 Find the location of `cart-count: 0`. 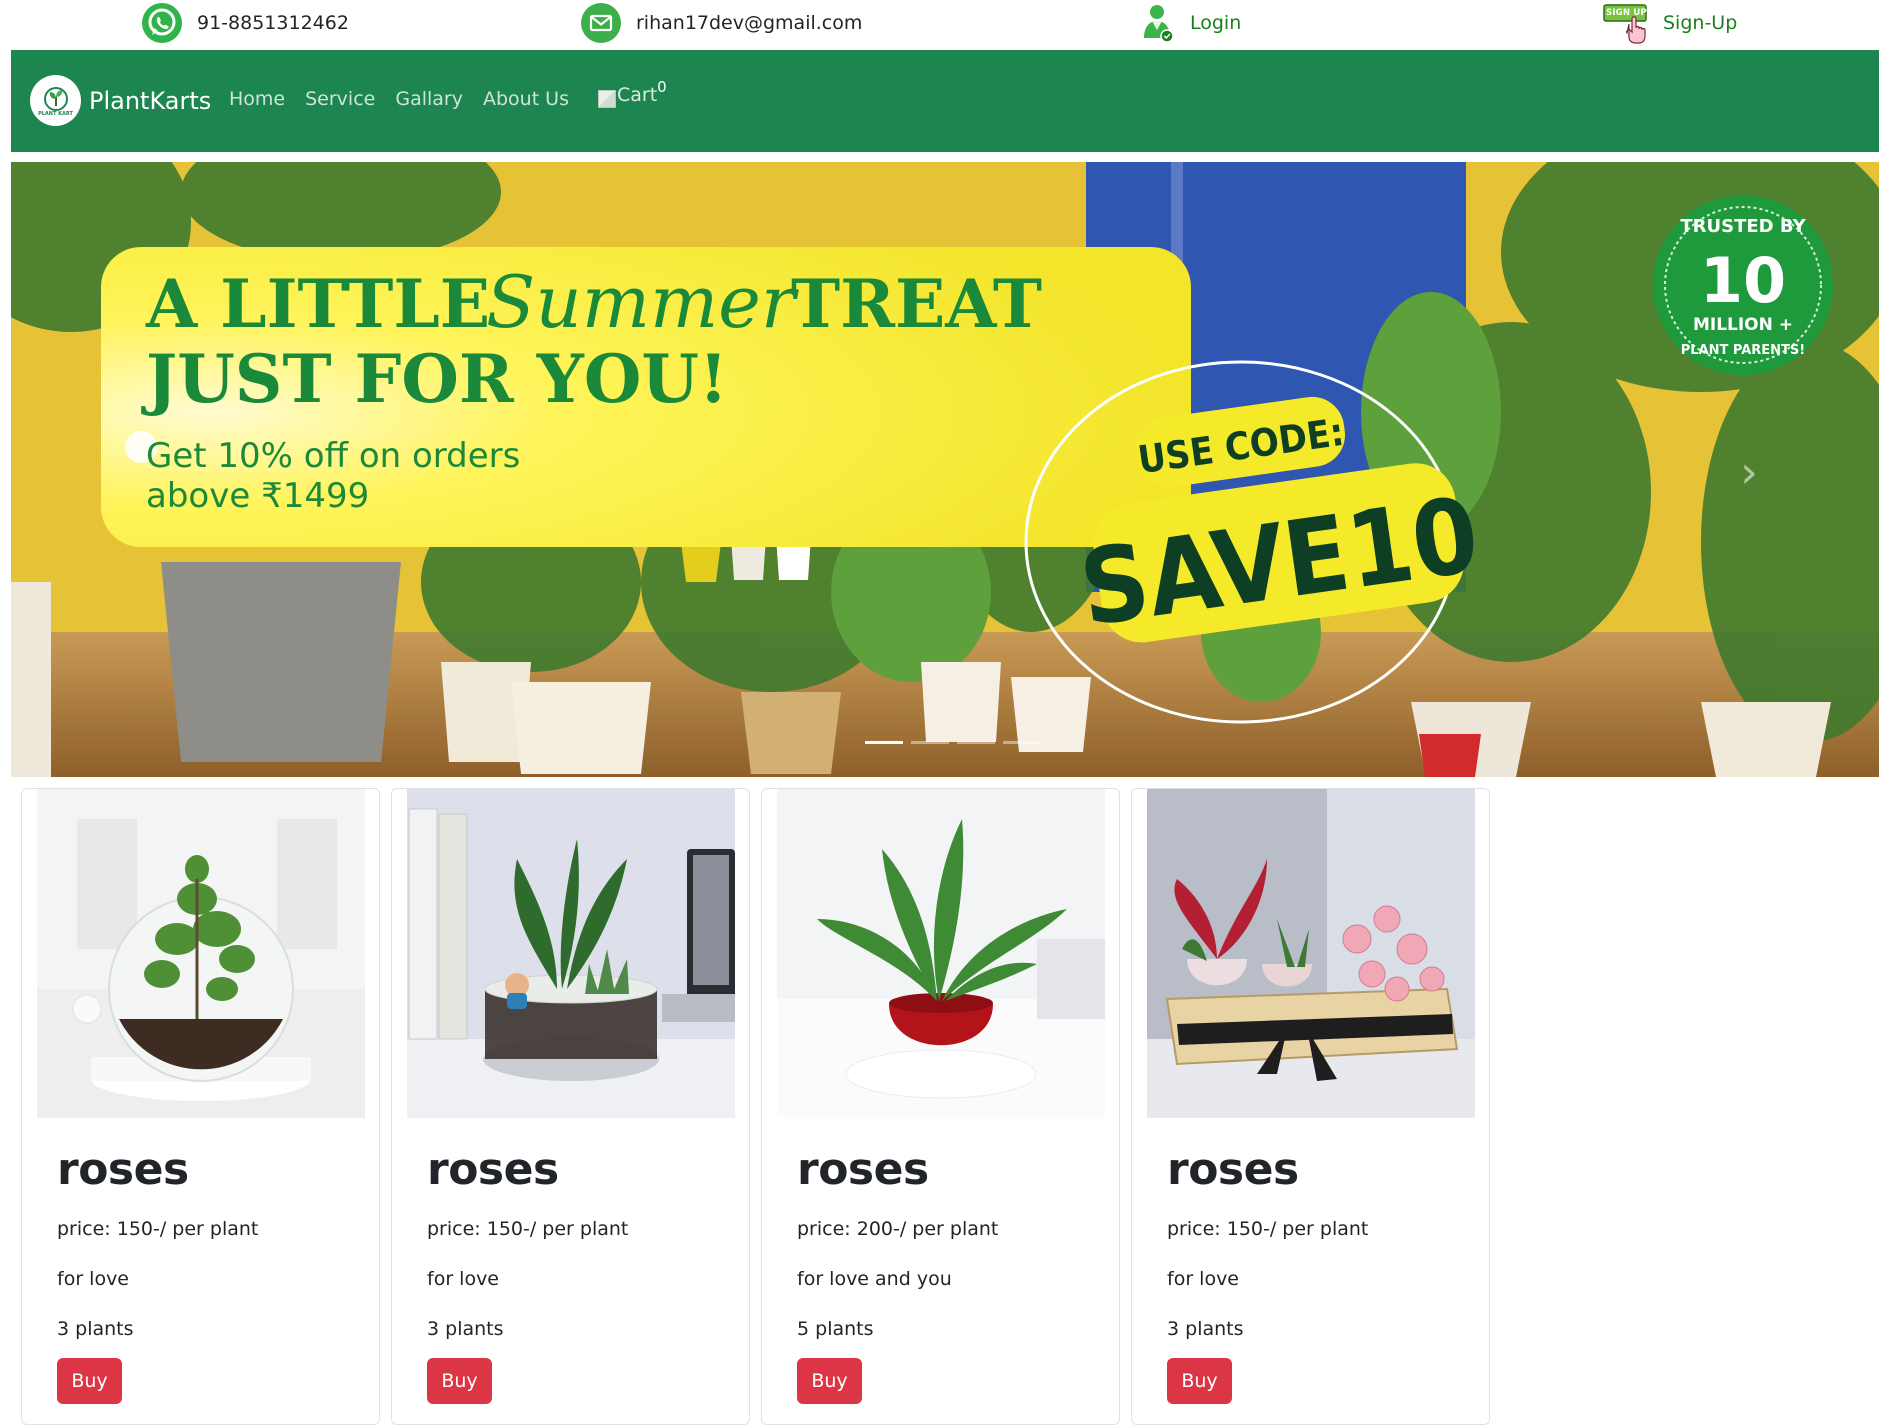

cart-count: 0 is located at coordinates (662, 87).